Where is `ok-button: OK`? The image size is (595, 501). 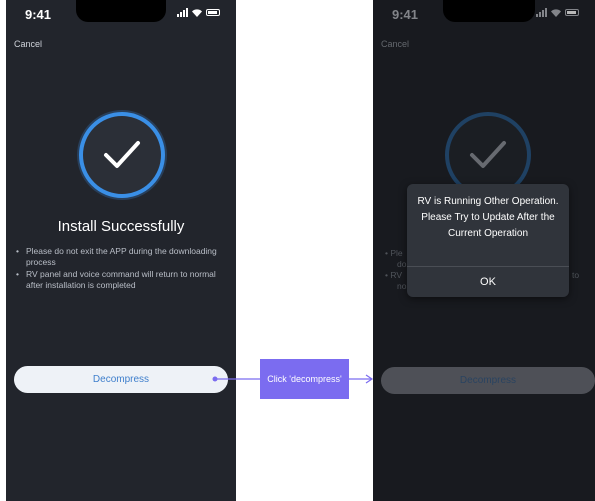 ok-button: OK is located at coordinates (488, 282).